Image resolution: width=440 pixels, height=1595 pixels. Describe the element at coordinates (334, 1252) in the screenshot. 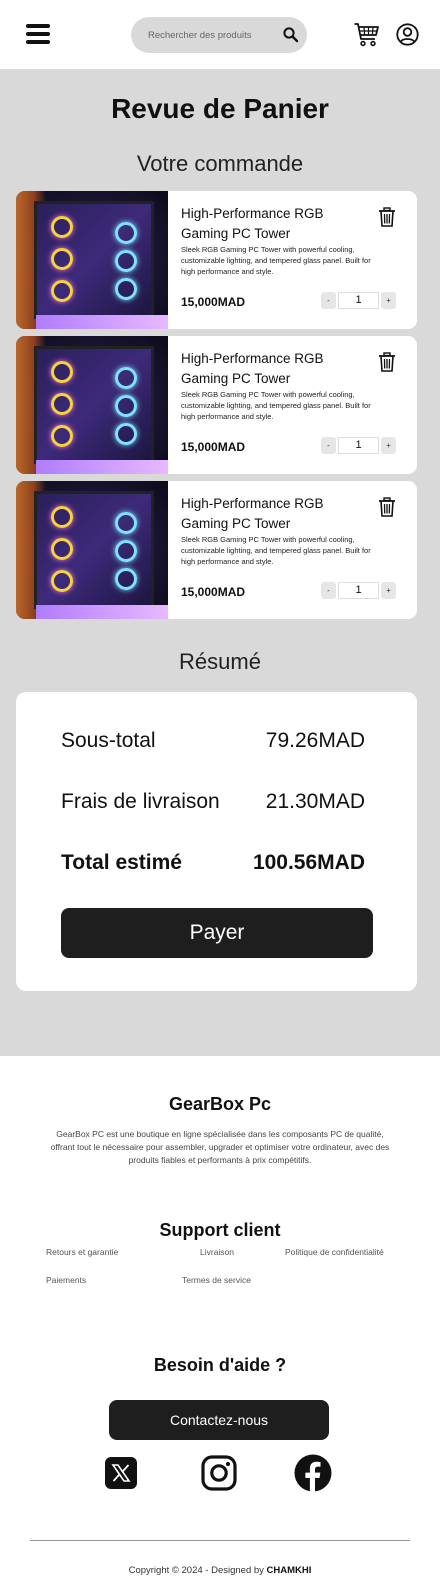

I see `link-privacy: Politique de confidentialité` at that location.